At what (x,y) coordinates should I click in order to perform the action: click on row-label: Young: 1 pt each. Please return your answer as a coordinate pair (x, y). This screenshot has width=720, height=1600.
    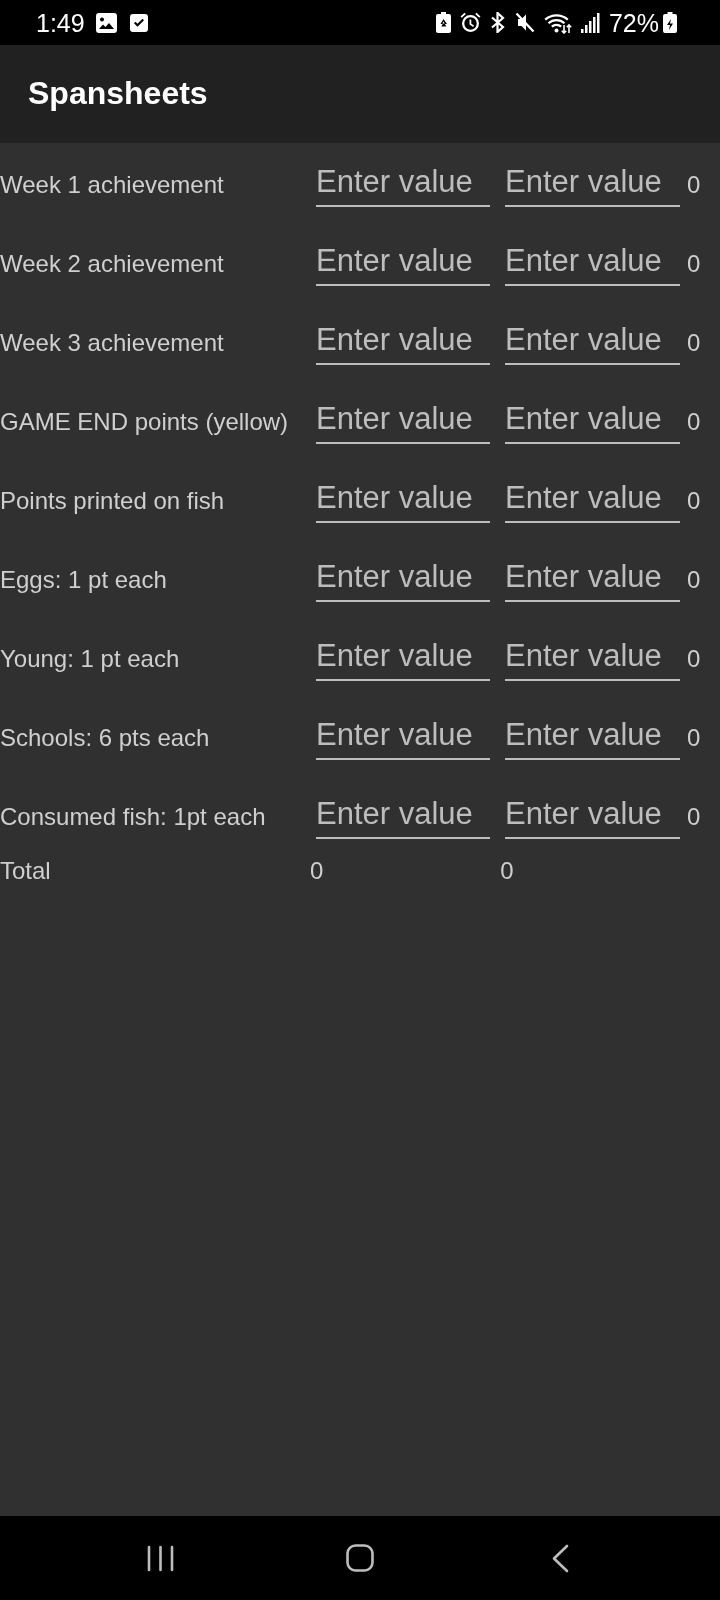
    Looking at the image, I should click on (90, 659).